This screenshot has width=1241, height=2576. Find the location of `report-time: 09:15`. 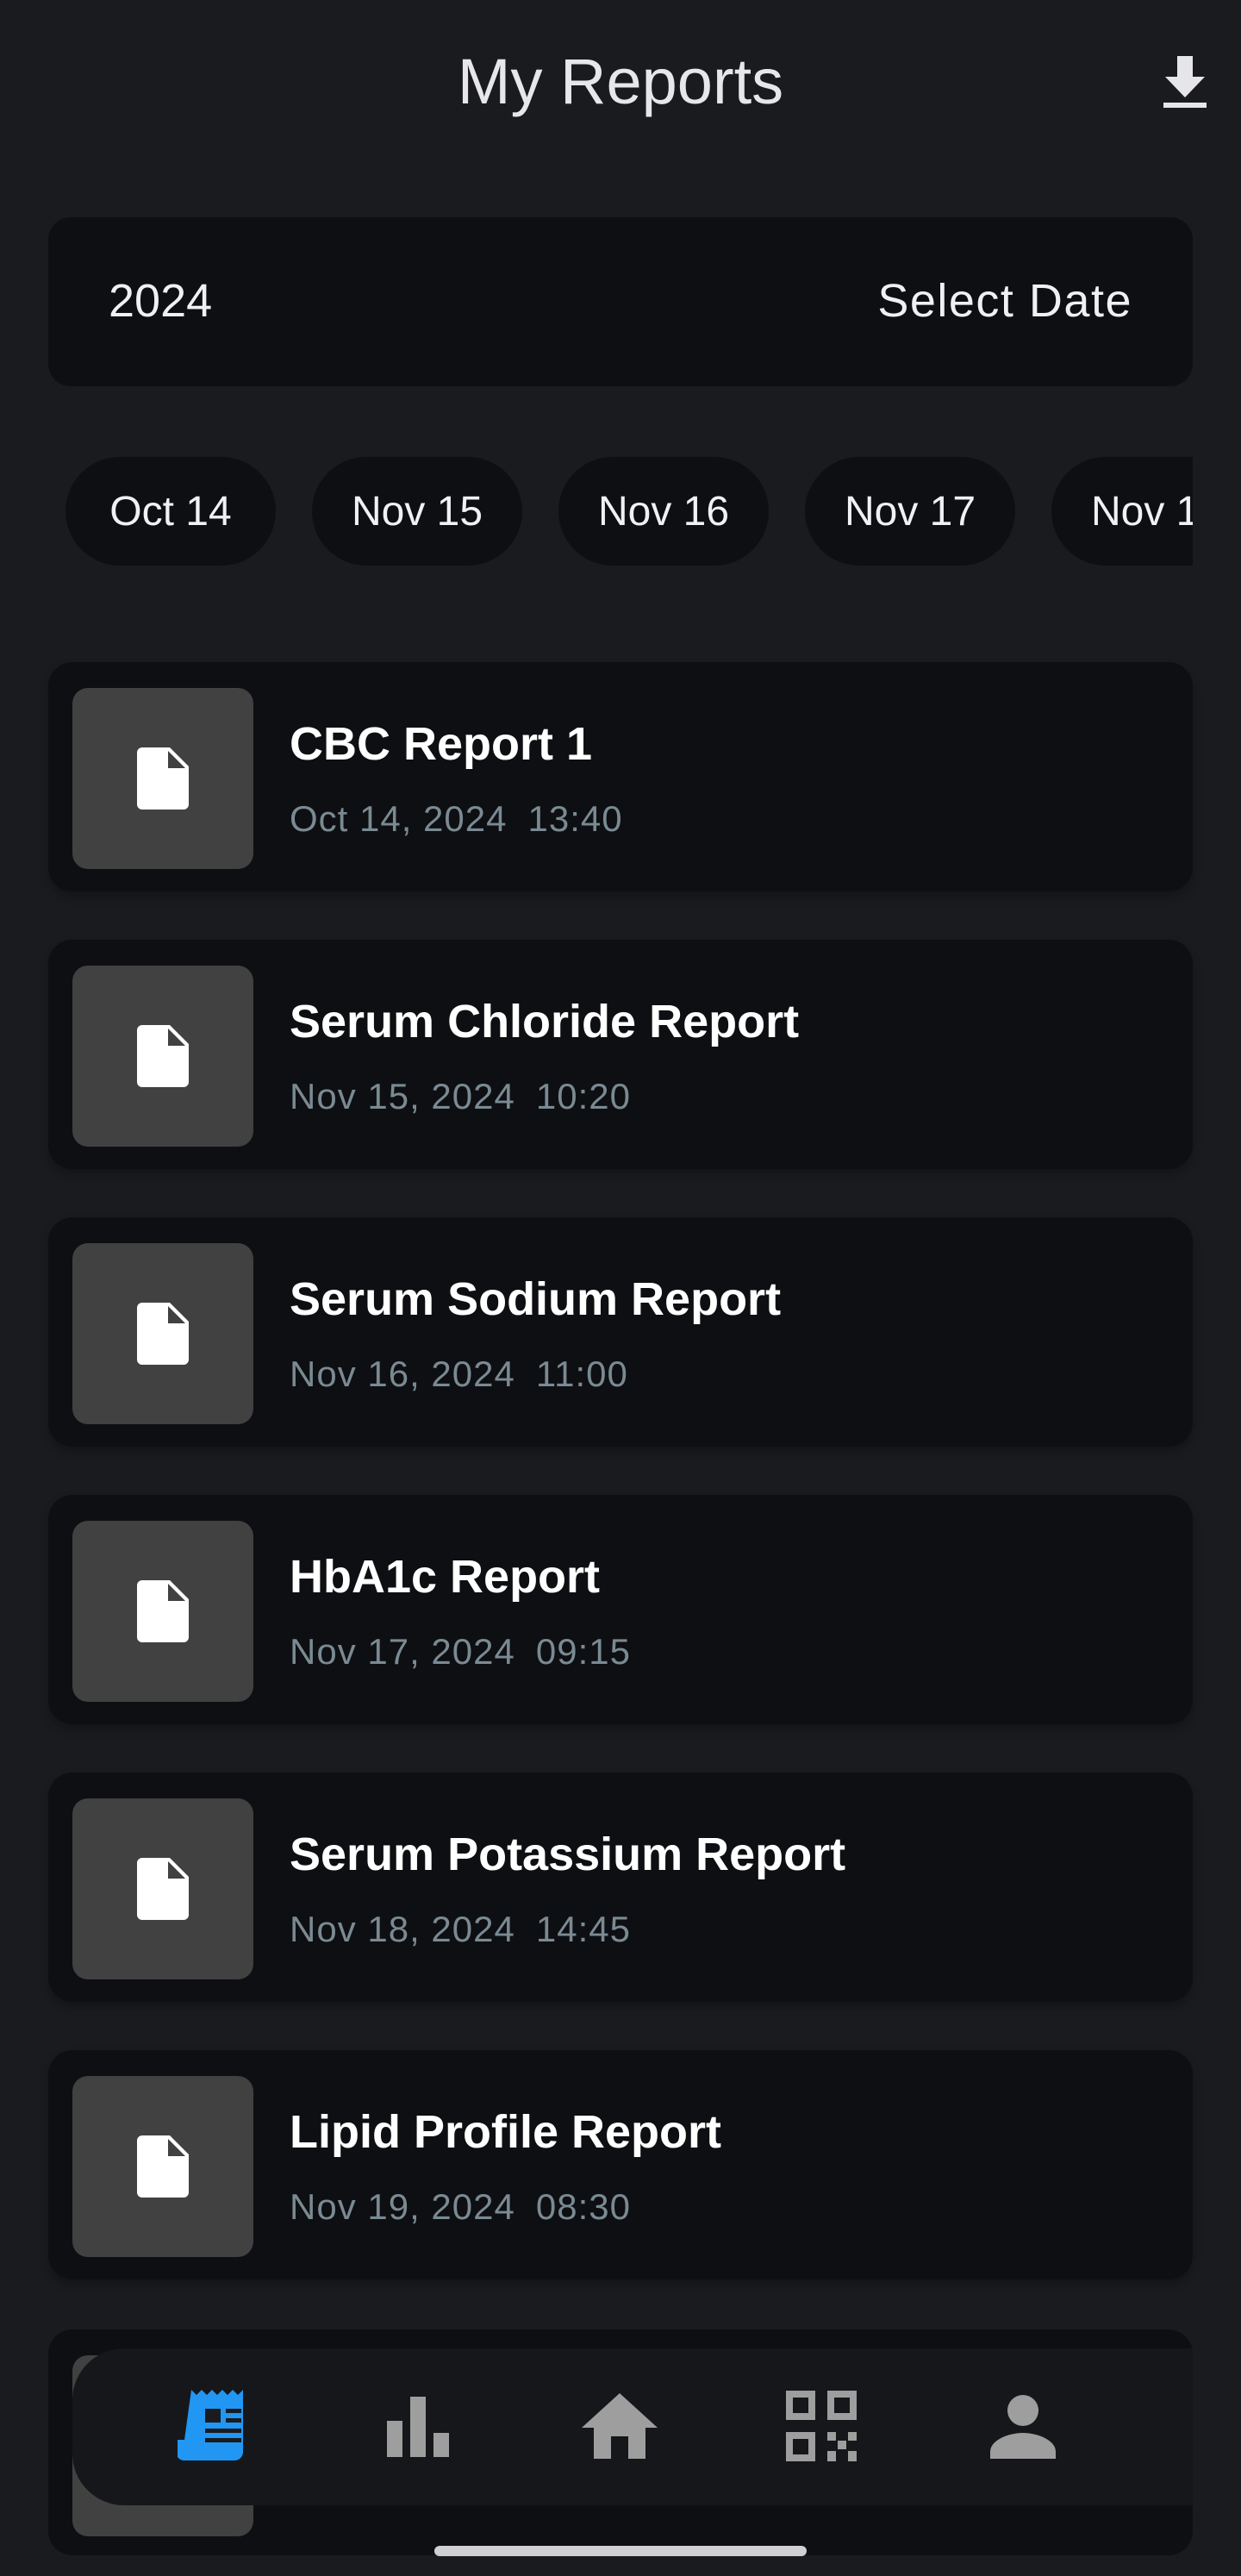

report-time: 09:15 is located at coordinates (583, 1651).